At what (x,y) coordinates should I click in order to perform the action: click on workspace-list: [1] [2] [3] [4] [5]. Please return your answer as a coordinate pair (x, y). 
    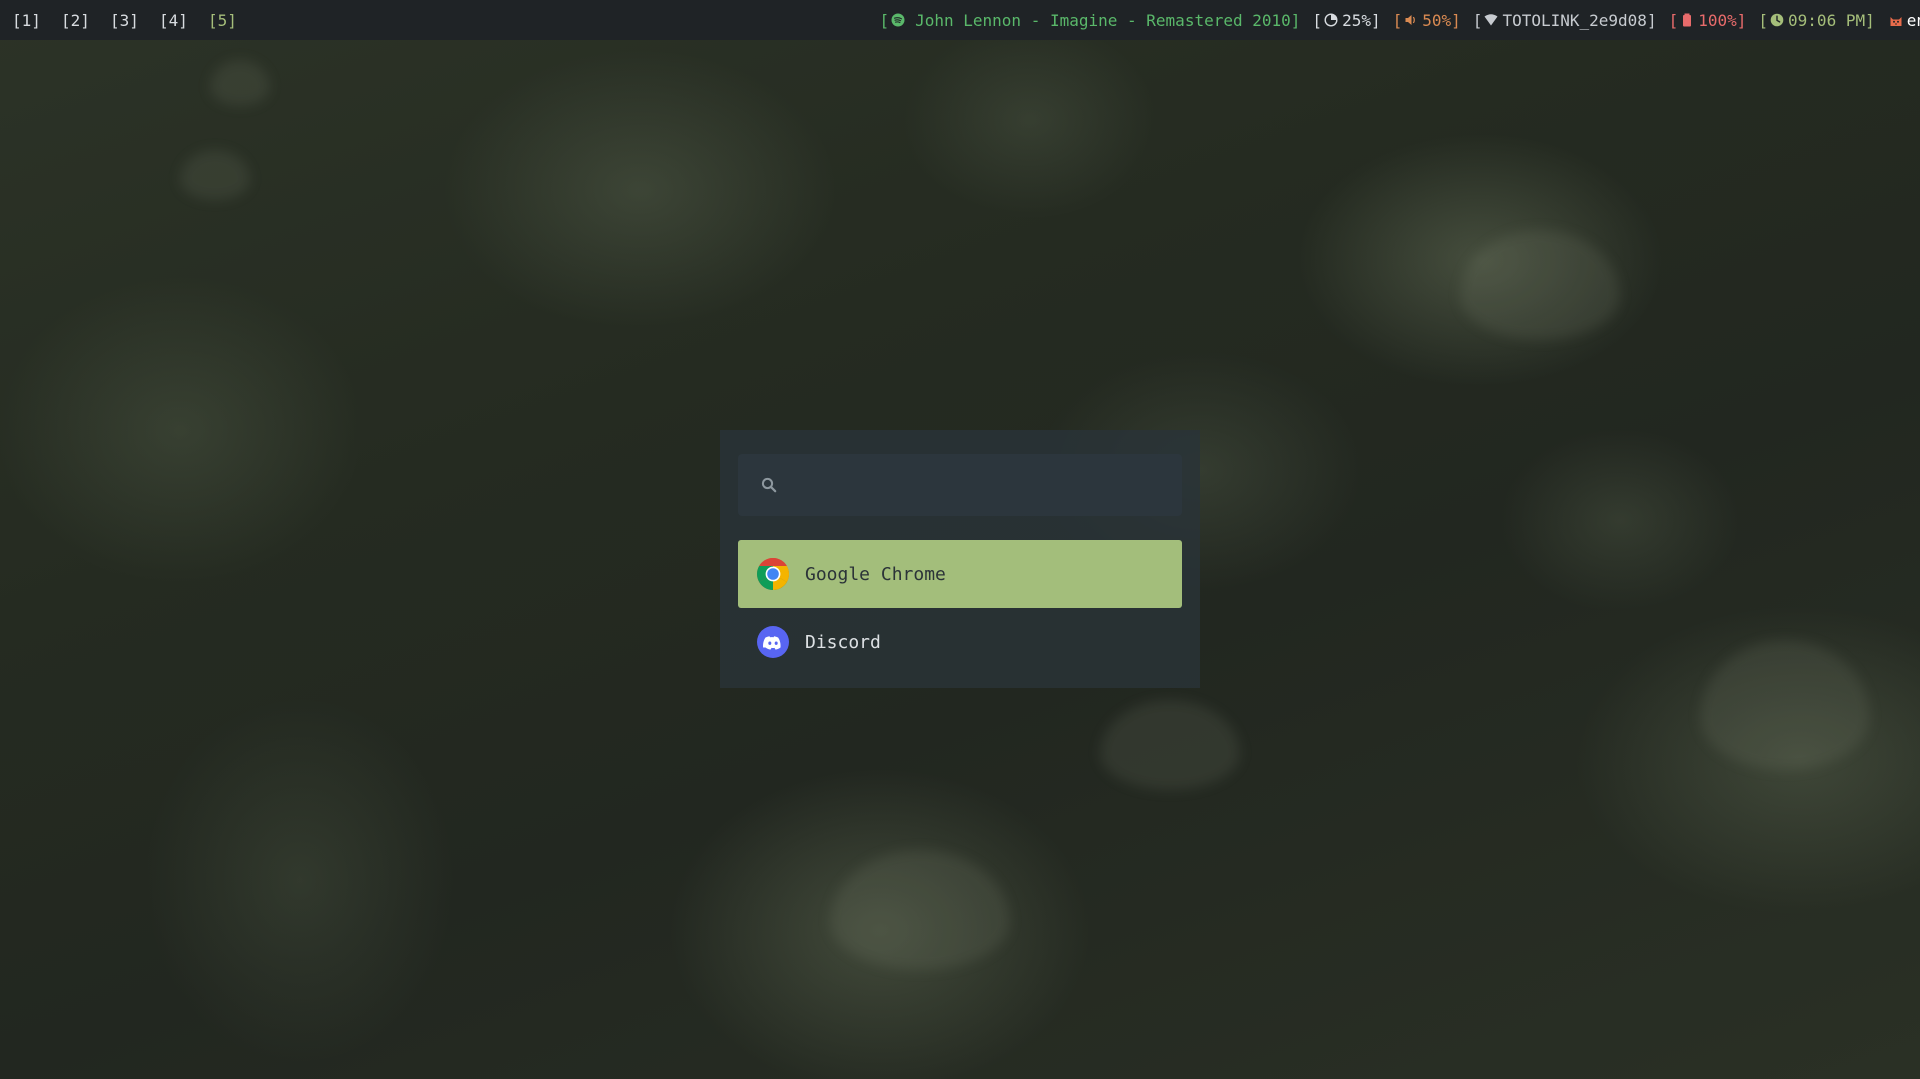
    Looking at the image, I should click on (134, 20).